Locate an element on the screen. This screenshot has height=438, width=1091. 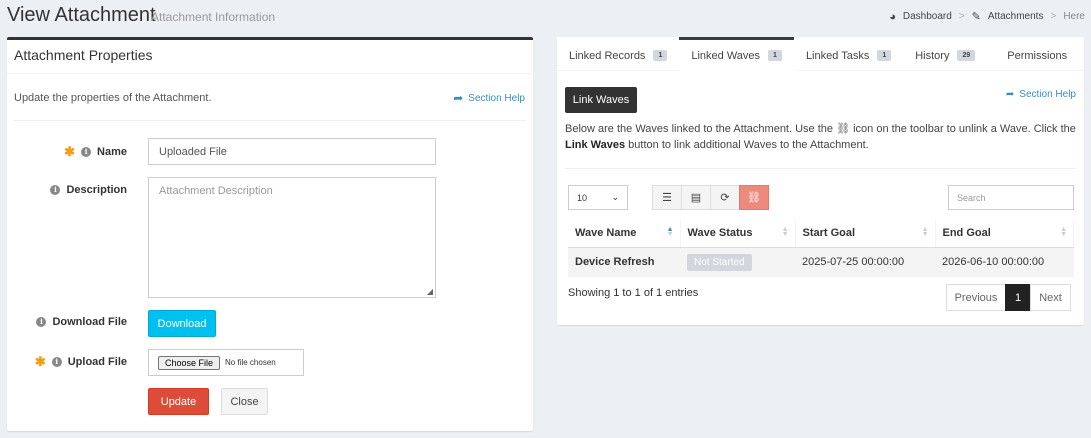
search-input: Search is located at coordinates (1011, 197).